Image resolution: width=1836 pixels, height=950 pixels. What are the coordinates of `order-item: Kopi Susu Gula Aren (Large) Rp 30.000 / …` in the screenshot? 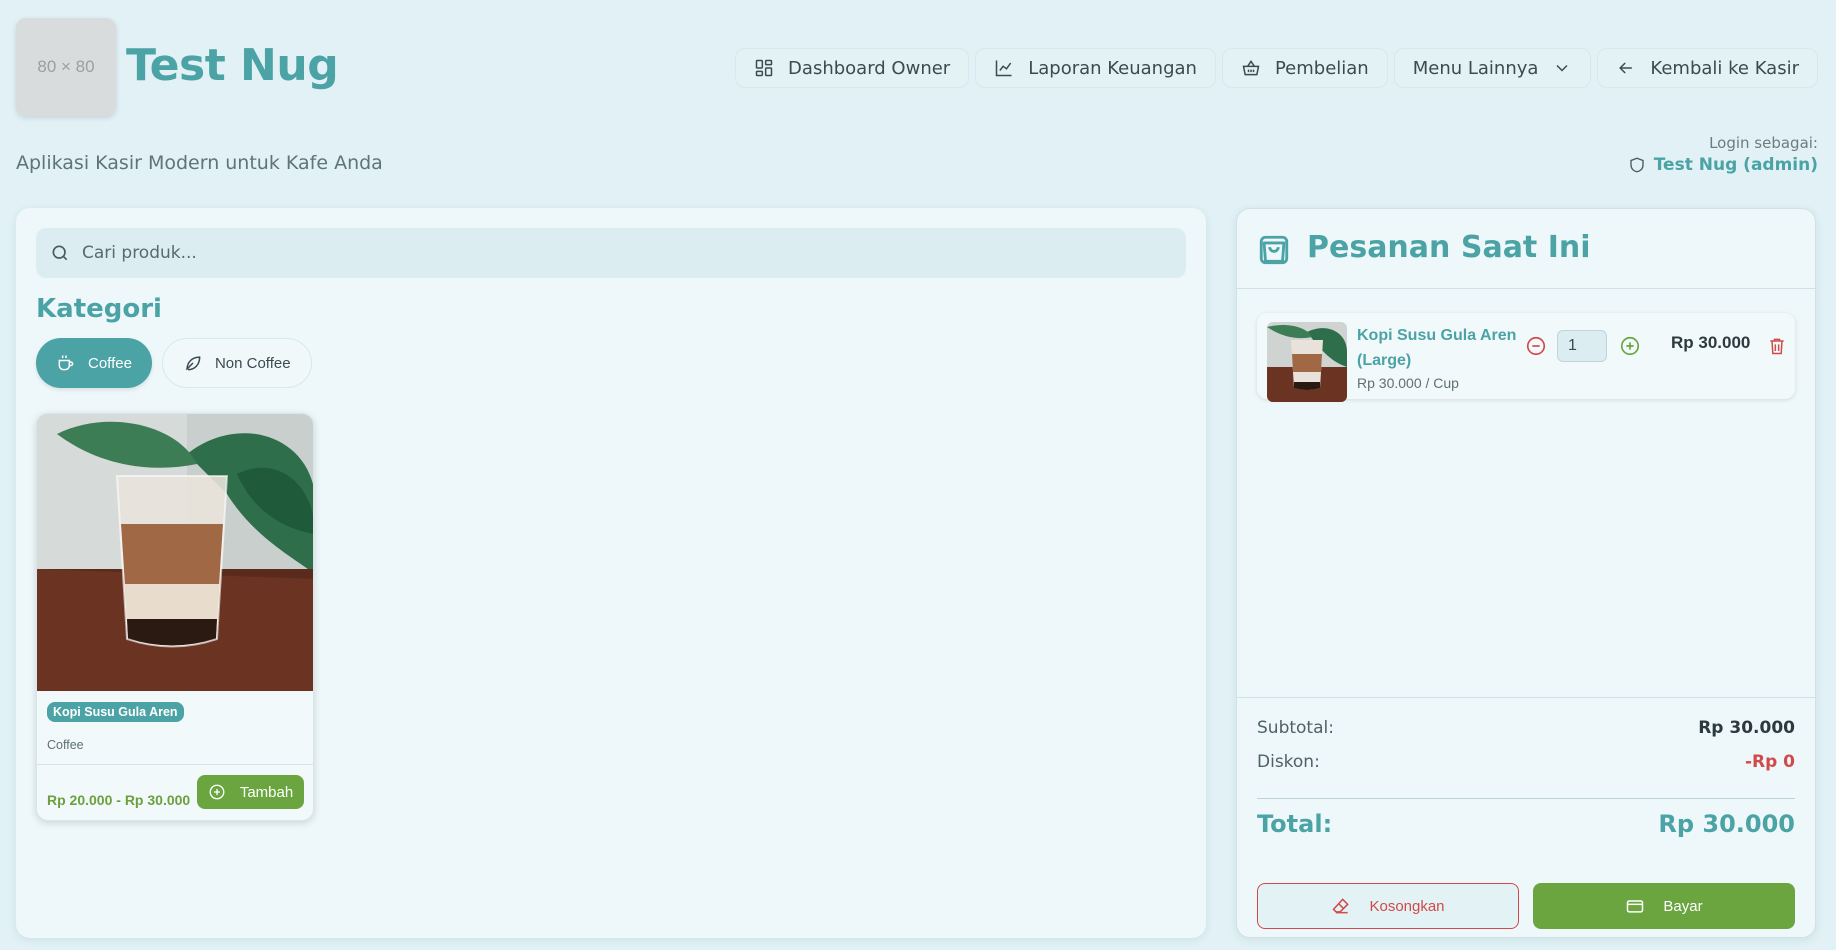 It's located at (1526, 357).